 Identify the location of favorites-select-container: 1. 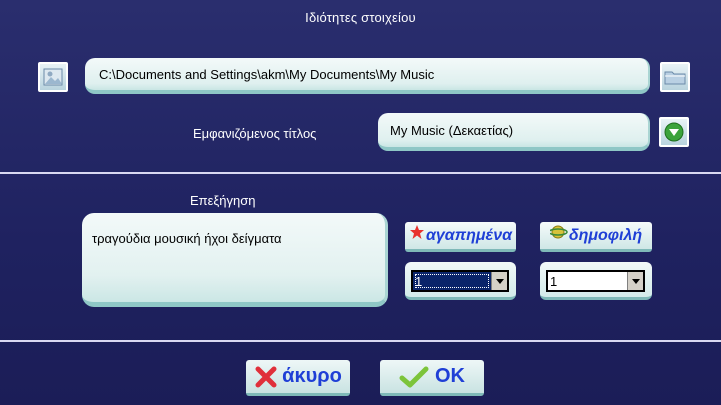
(460, 281).